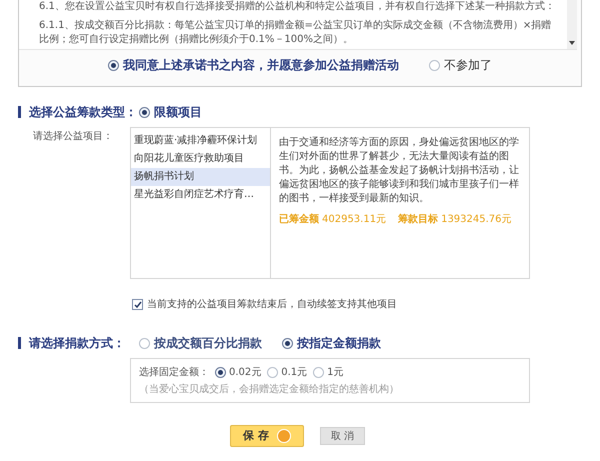  Describe the element at coordinates (335, 372) in the screenshot. I see `radio-label: 1元` at that location.